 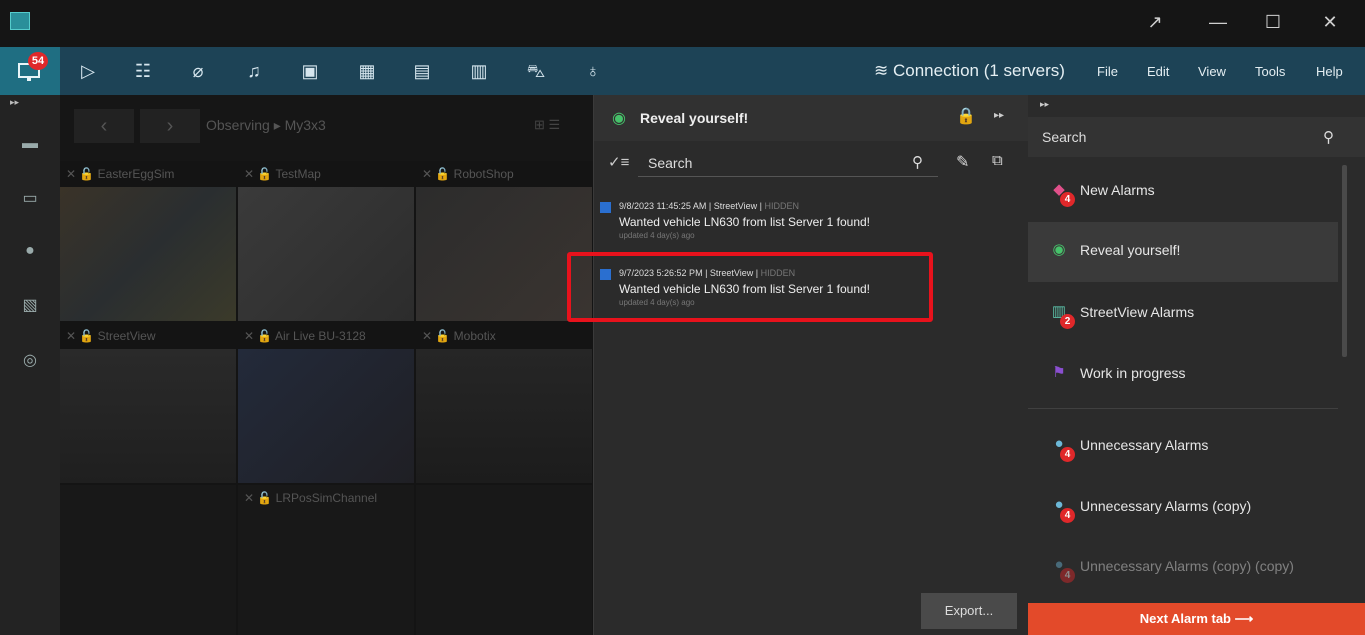 What do you see at coordinates (1187, 566) in the screenshot?
I see `tab-label: Unnecessary Alarms (copy) (copy)` at bounding box center [1187, 566].